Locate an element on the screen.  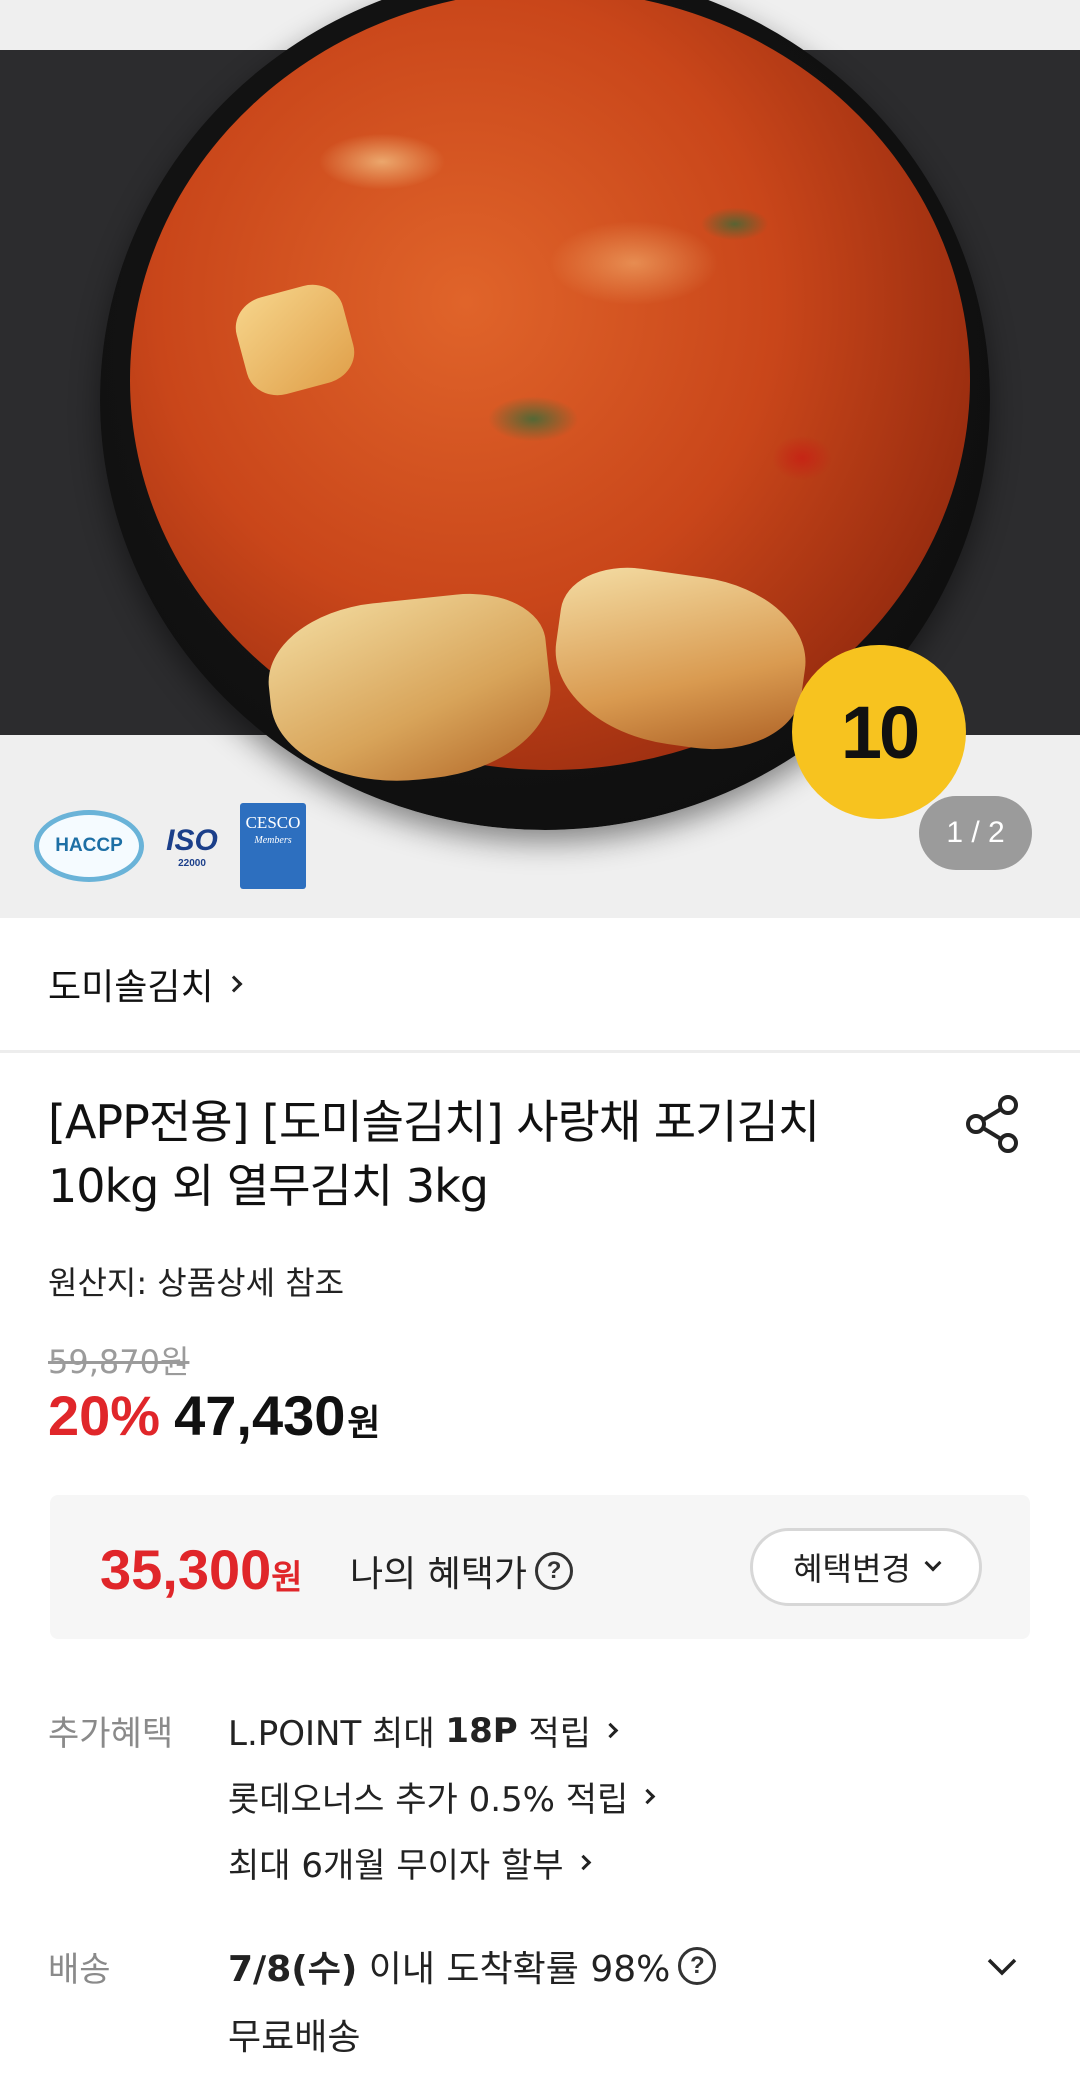
store-link: 도미솔김치 is located at coordinates (540, 985).